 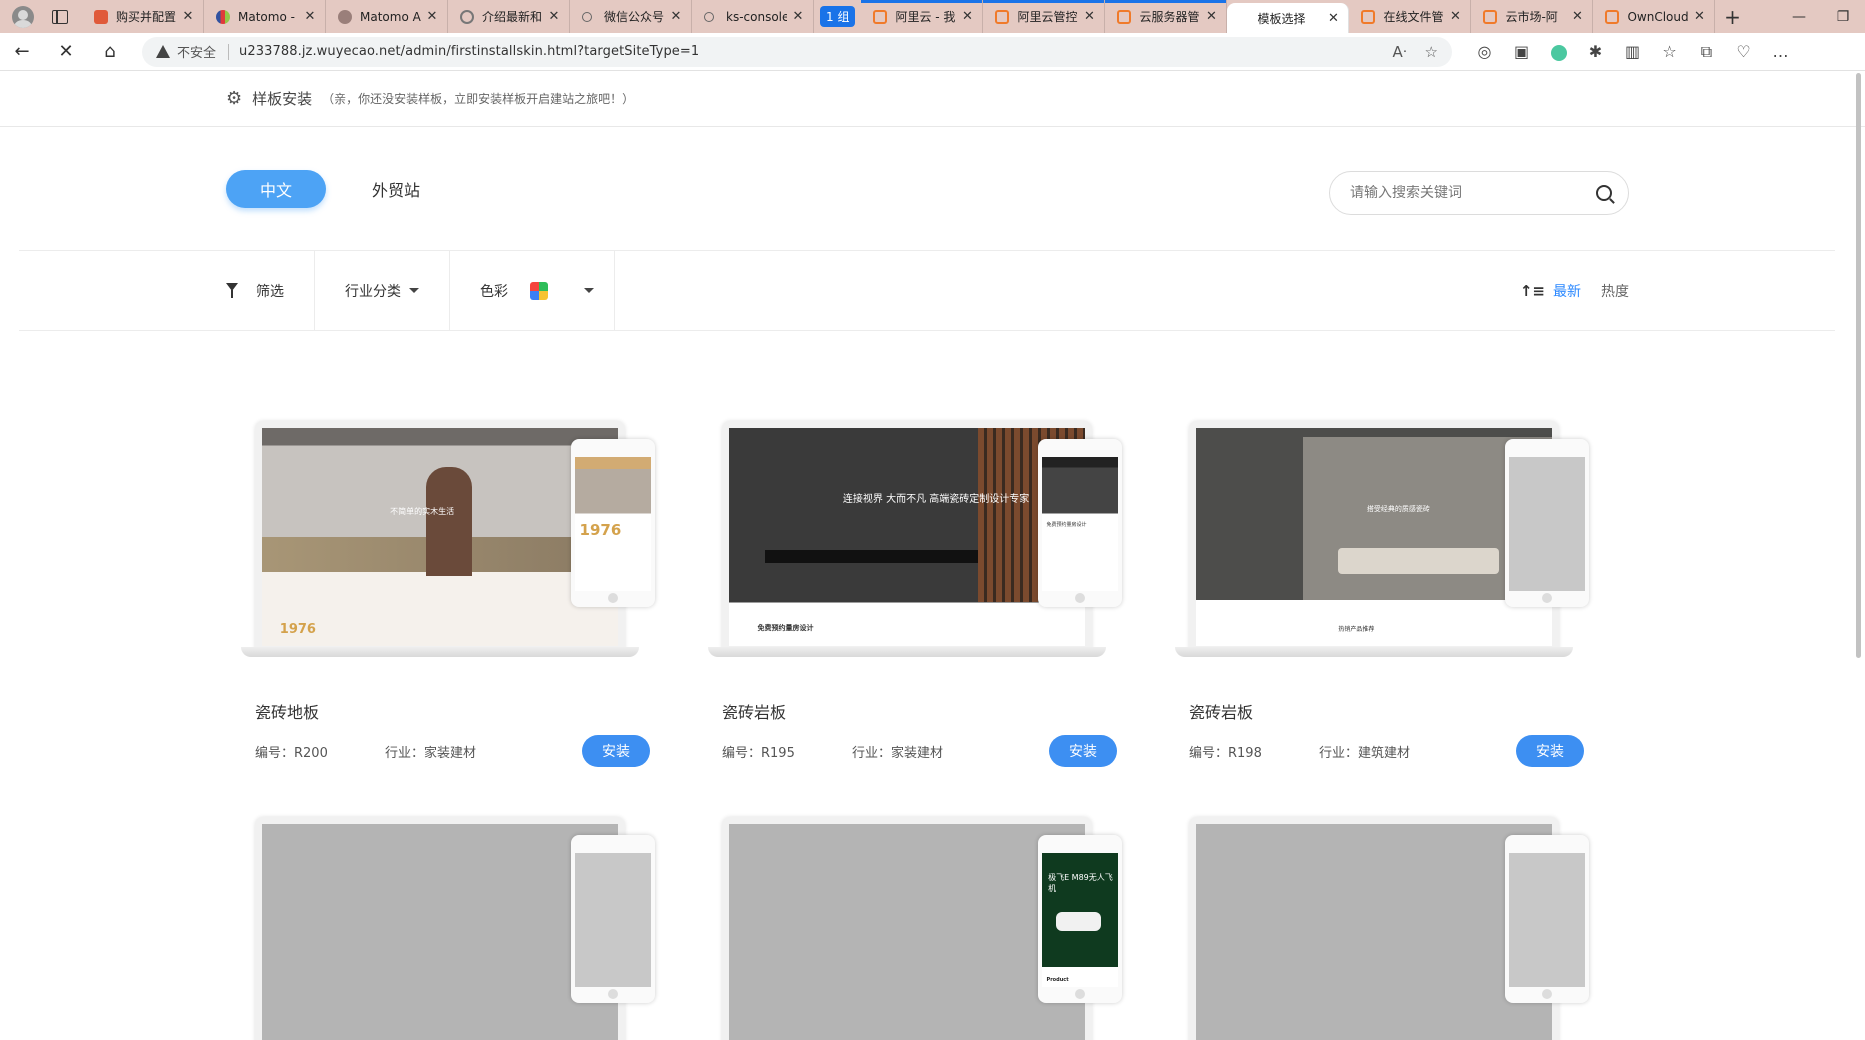 I want to click on phone-year: 1976, so click(x=600, y=530).